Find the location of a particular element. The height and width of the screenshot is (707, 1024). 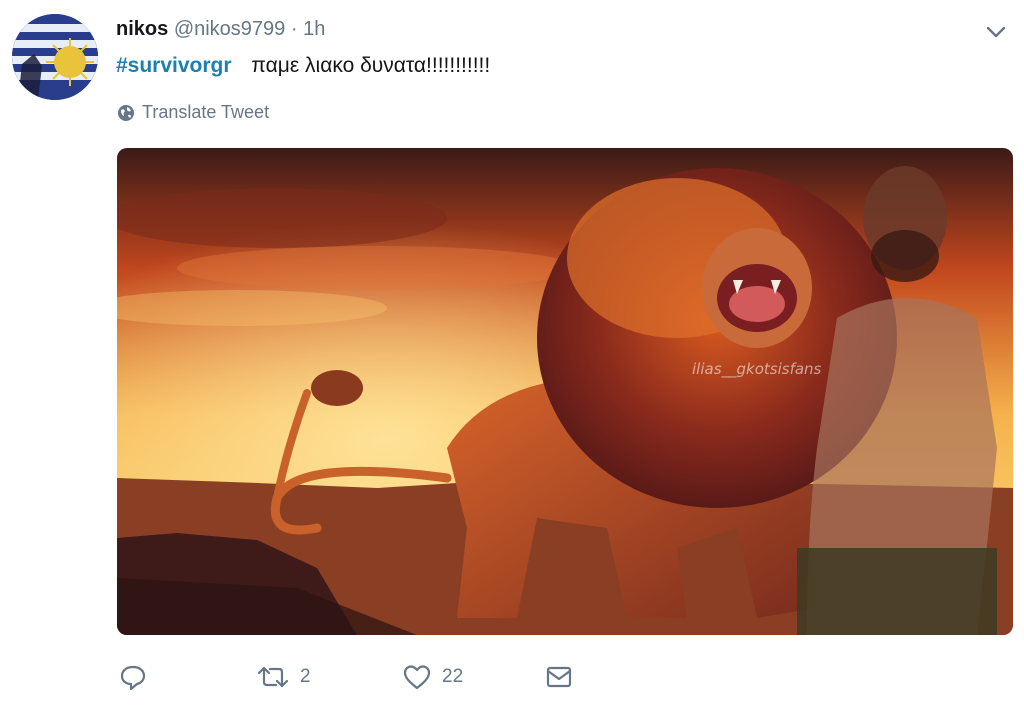

timestamp: 1h is located at coordinates (314, 29).